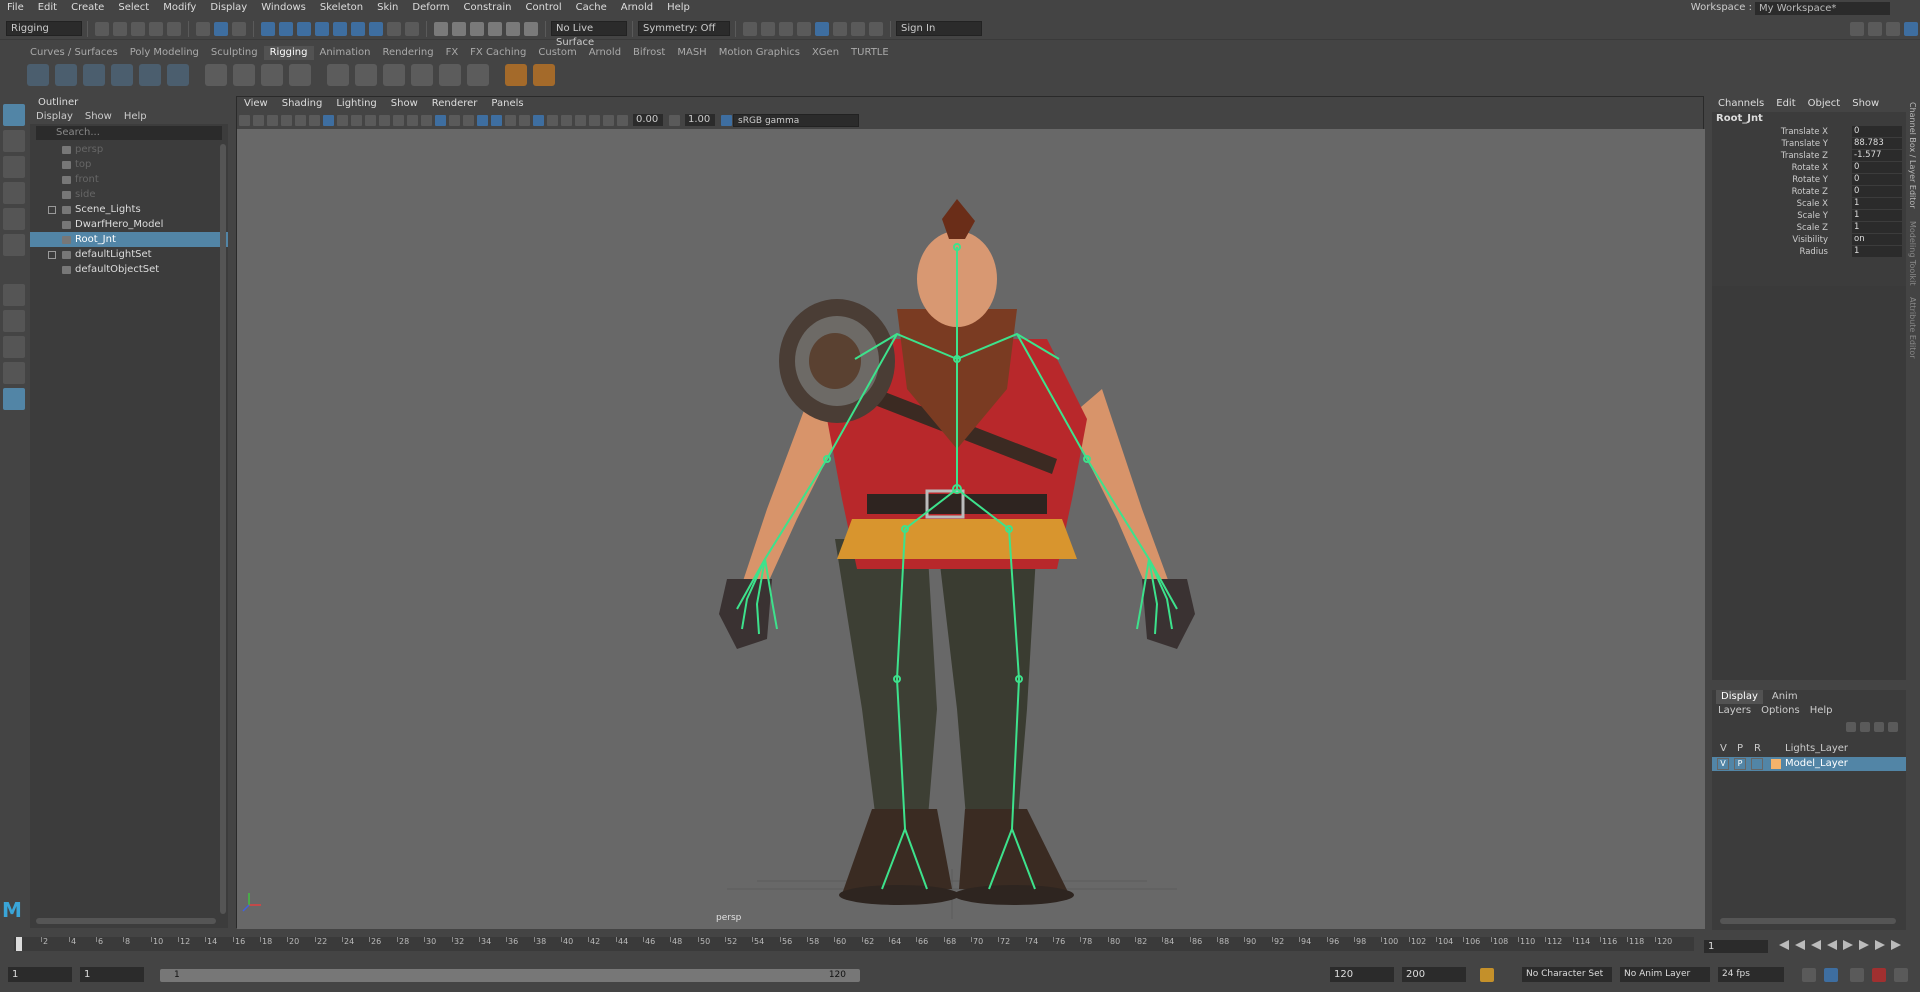 This screenshot has height=992, width=1920. Describe the element at coordinates (557, 53) in the screenshot. I see `shelf-tab-custom: Custom` at that location.